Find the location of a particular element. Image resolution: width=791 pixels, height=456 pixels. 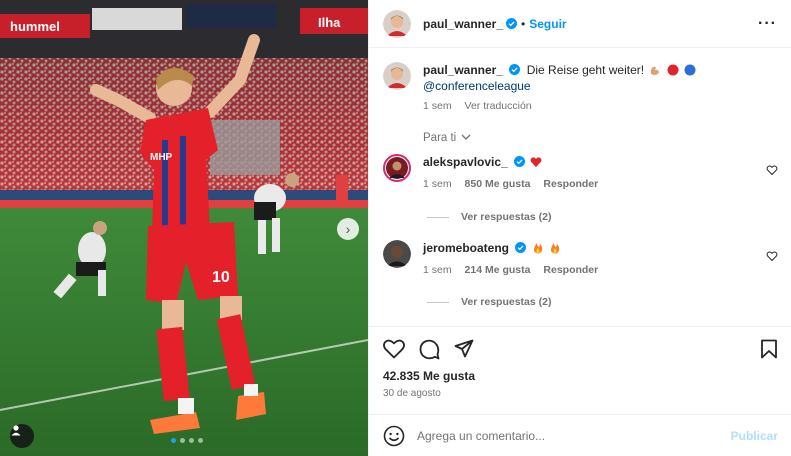

comment-button is located at coordinates (429, 349).